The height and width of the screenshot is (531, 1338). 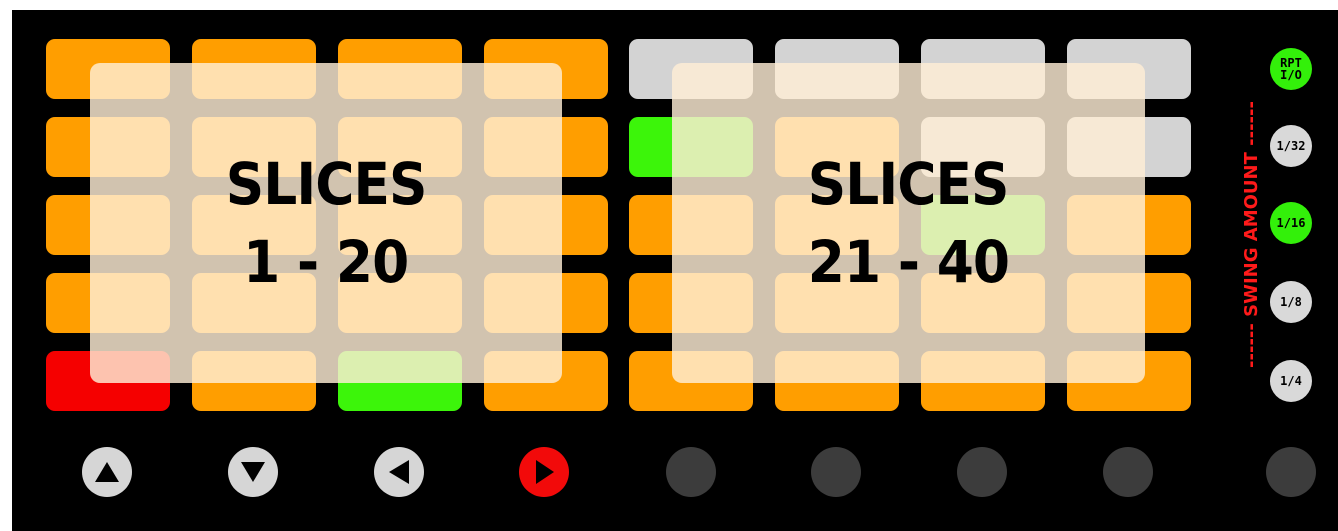 What do you see at coordinates (546, 69) in the screenshot?
I see `left-pad-r1-c4` at bounding box center [546, 69].